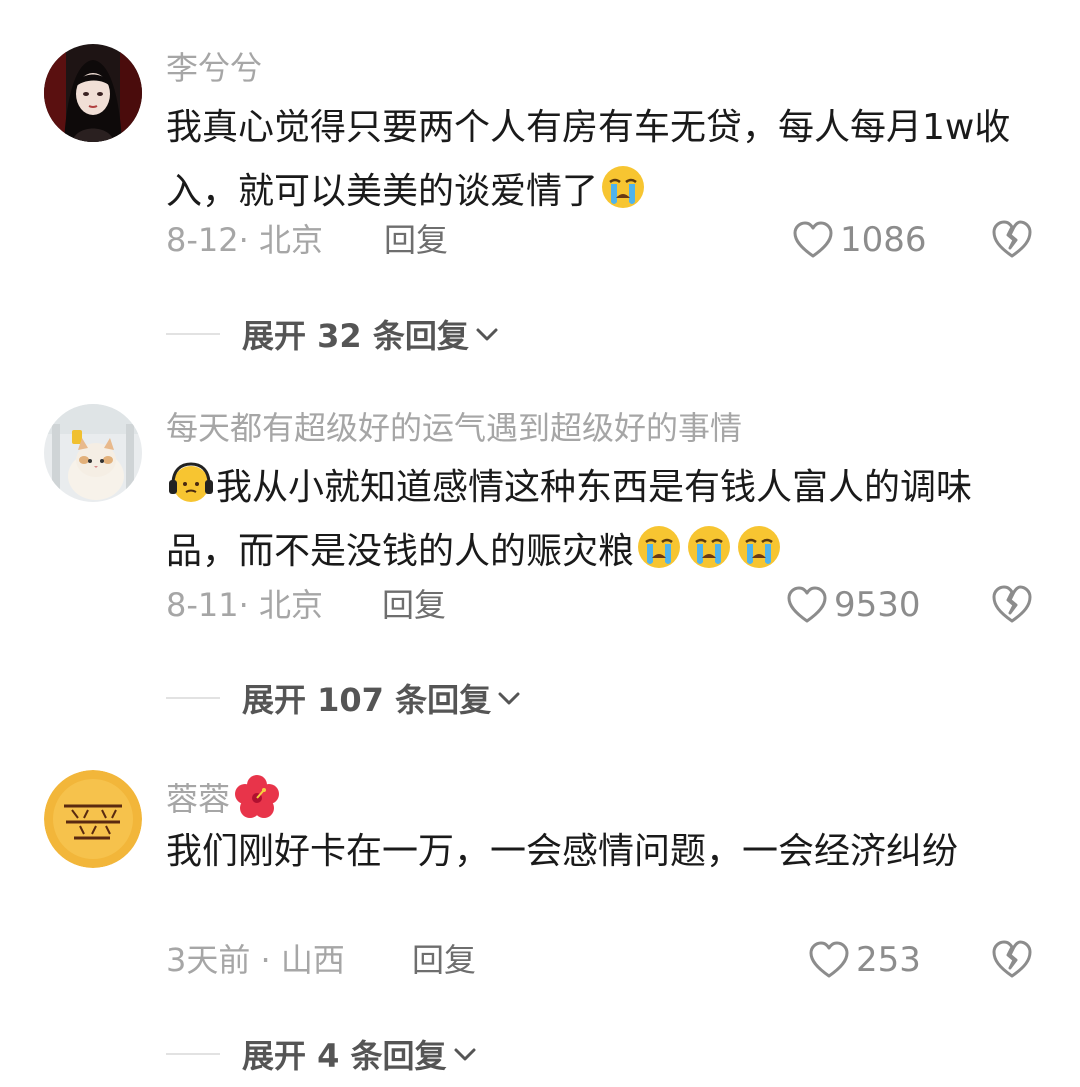  I want to click on like-count: 9530, so click(877, 605).